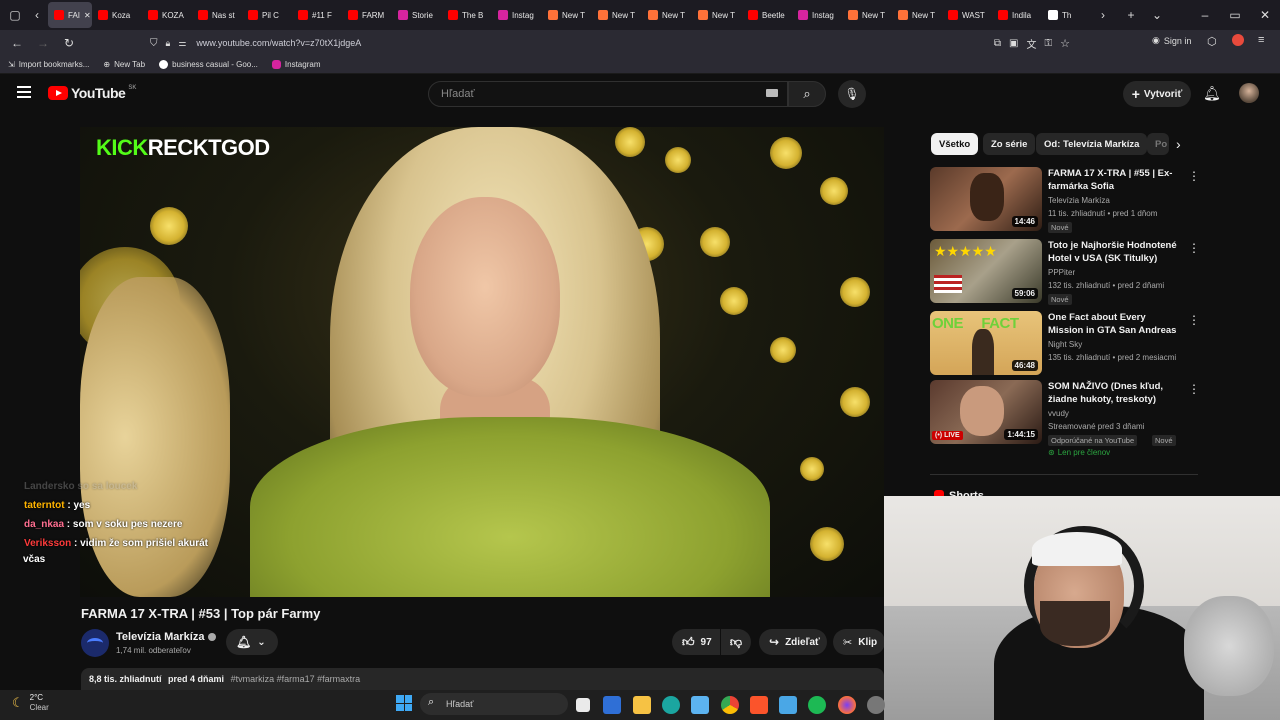 The width and height of the screenshot is (1280, 720). I want to click on taskbar-search-input: Hľadať, so click(494, 704).